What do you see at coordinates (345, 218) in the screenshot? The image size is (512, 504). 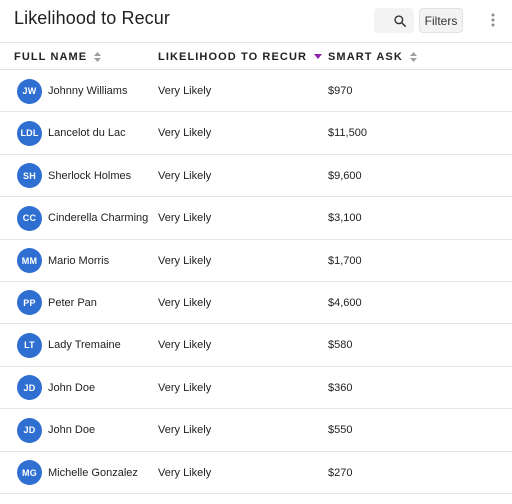 I see `smart-ask-cell: $3,100` at bounding box center [345, 218].